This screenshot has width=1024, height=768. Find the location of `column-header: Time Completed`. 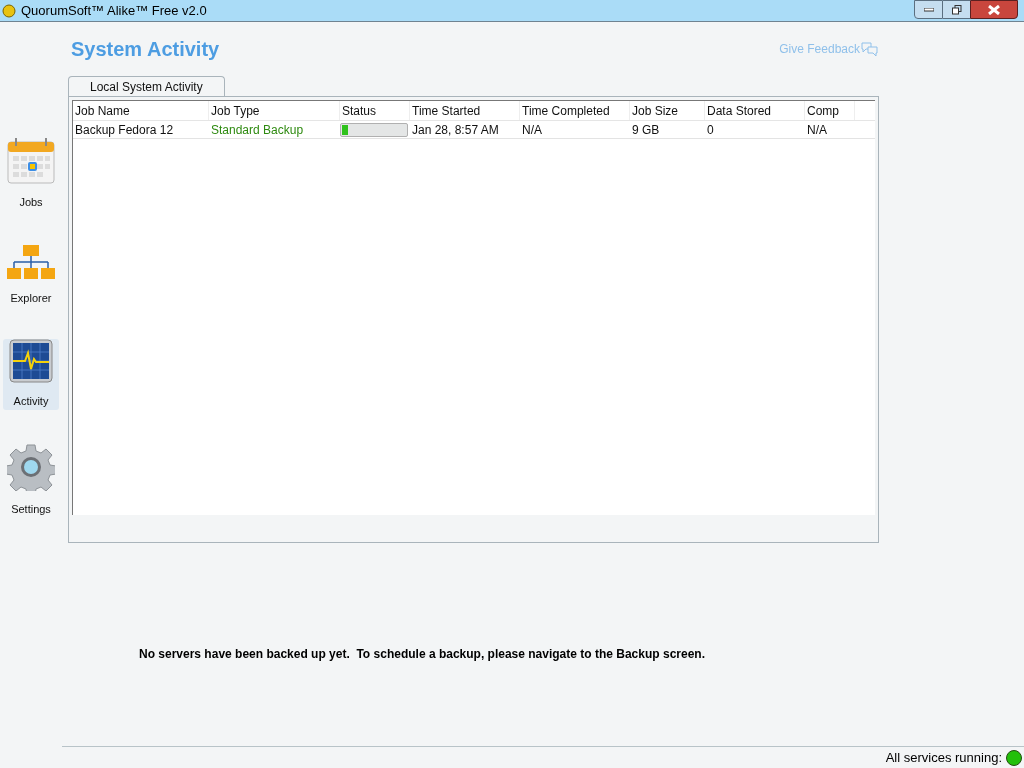

column-header: Time Completed is located at coordinates (575, 110).